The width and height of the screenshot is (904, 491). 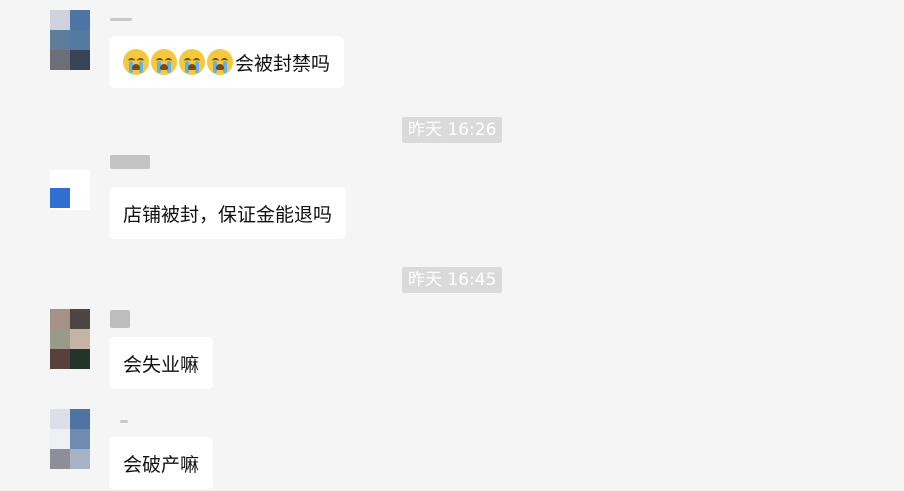 I want to click on message-text: 会破产嘛, so click(x=161, y=464).